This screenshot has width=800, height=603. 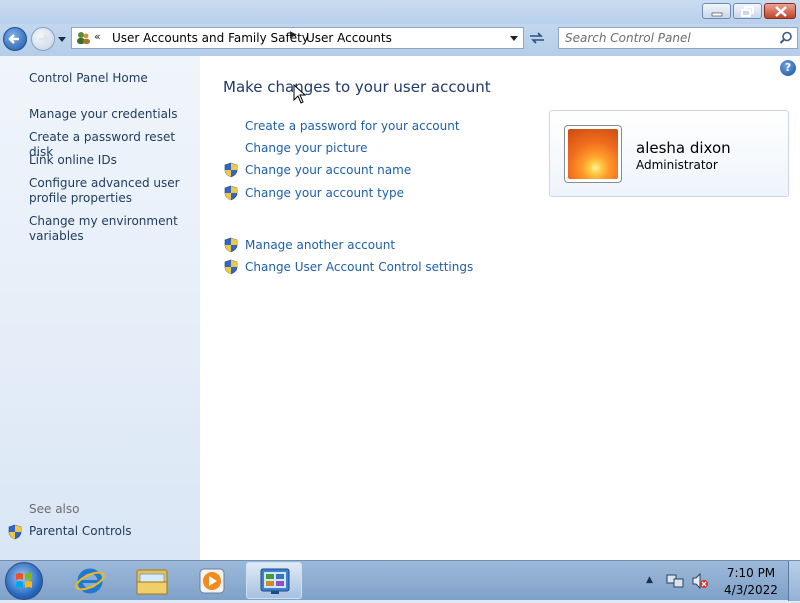 I want to click on show-hidden-icons-button: ▲, so click(x=649, y=580).